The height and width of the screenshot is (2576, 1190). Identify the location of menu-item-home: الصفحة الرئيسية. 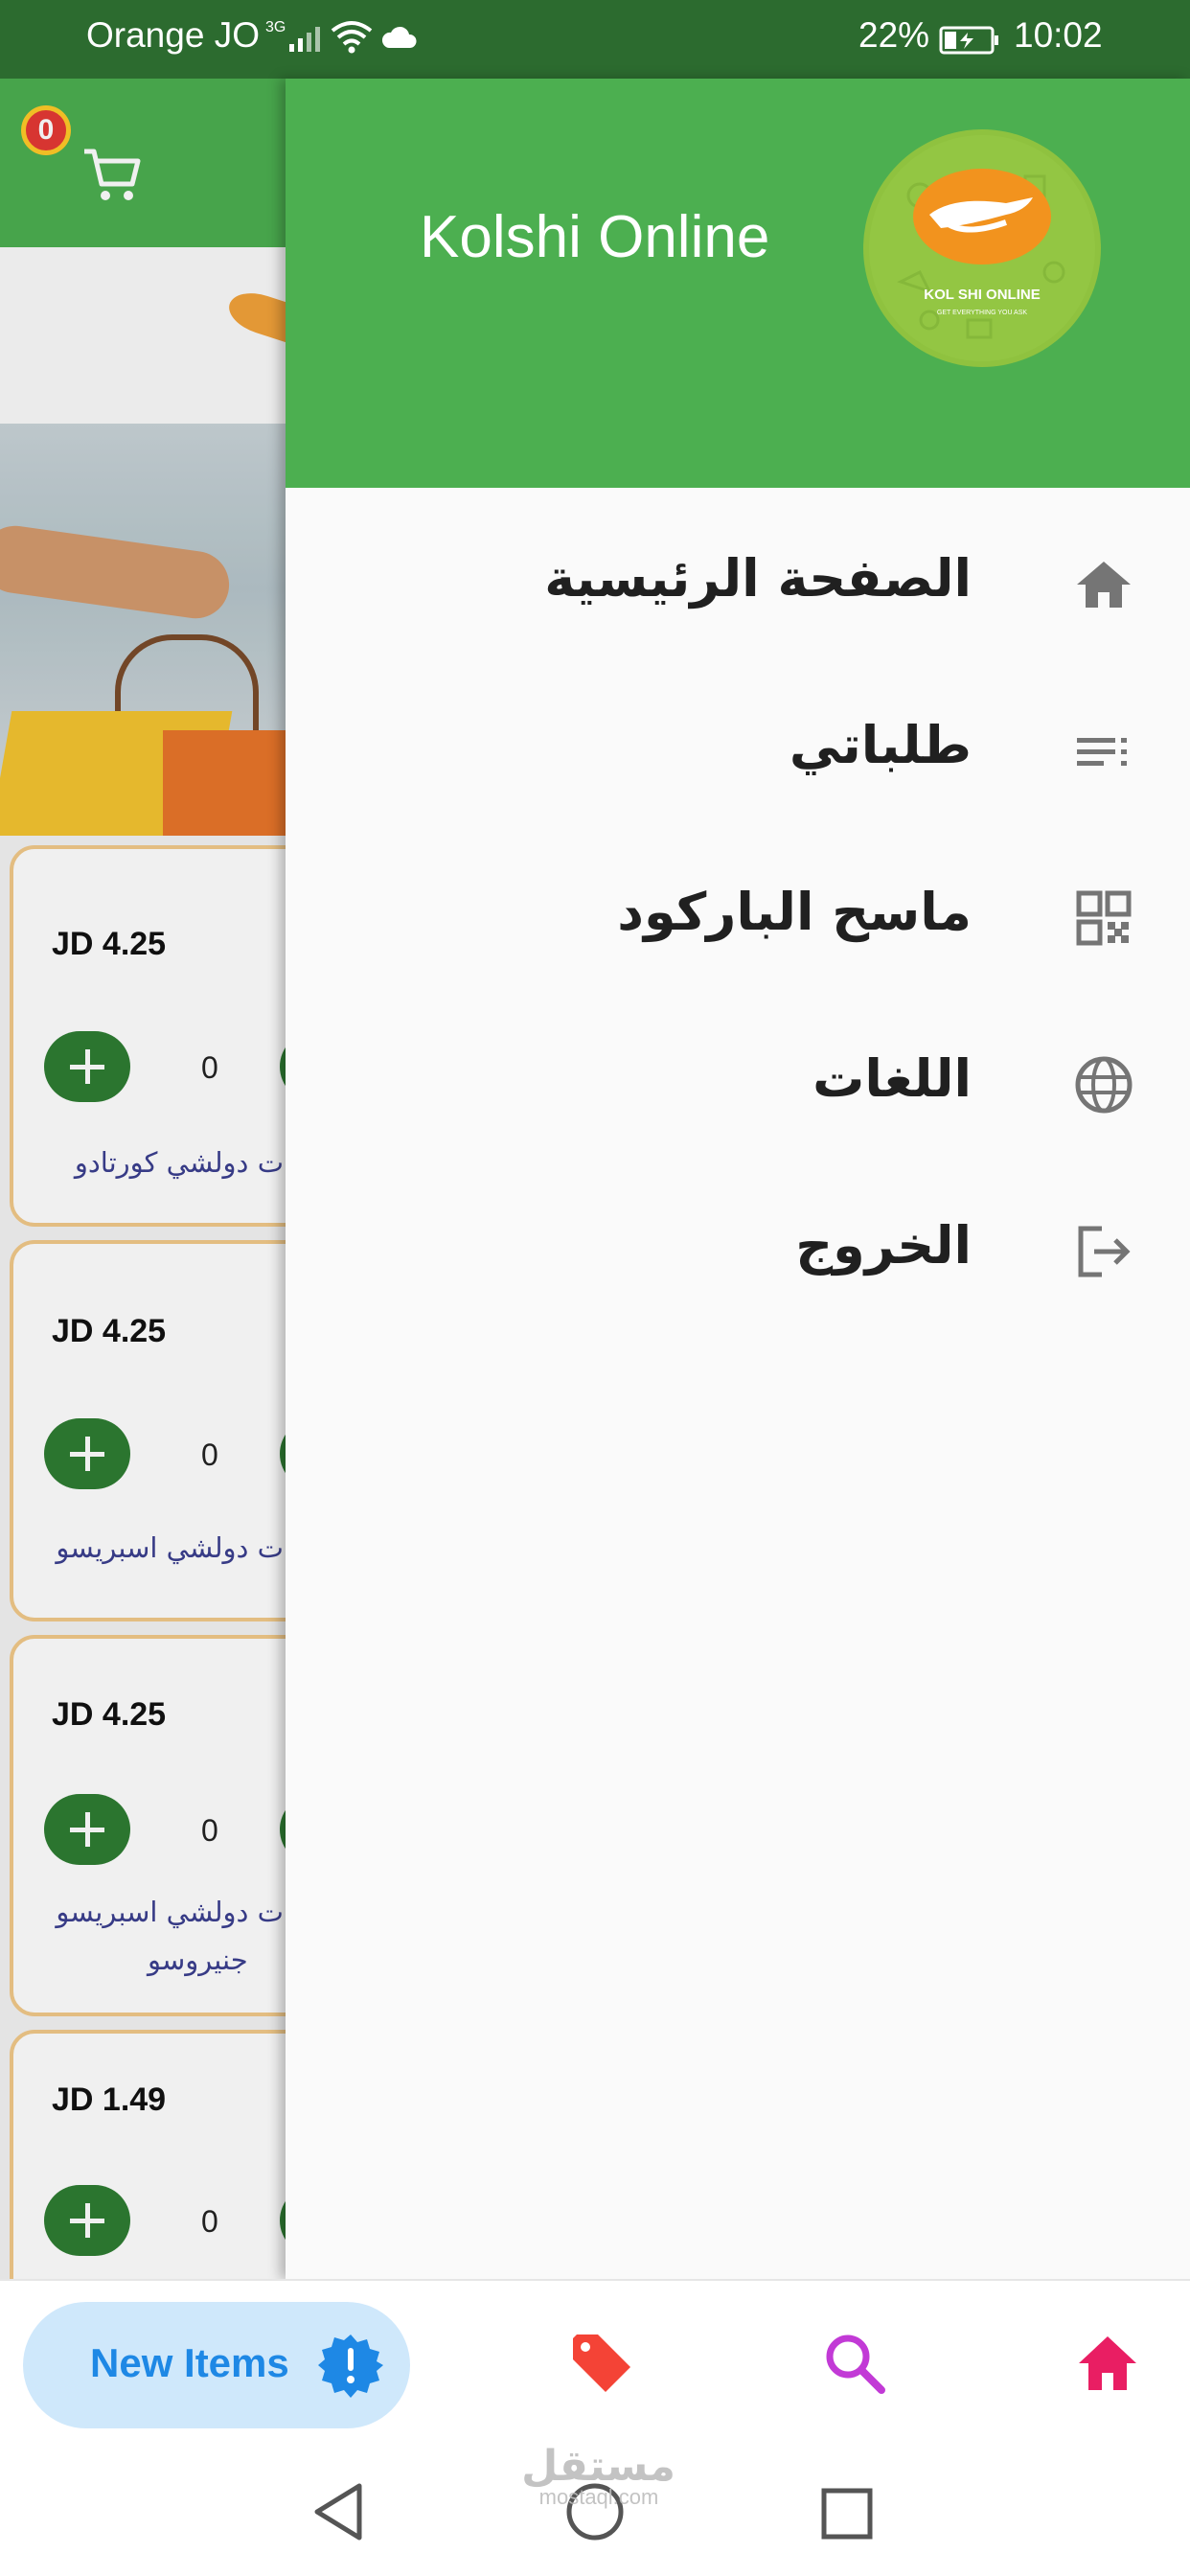
(738, 583).